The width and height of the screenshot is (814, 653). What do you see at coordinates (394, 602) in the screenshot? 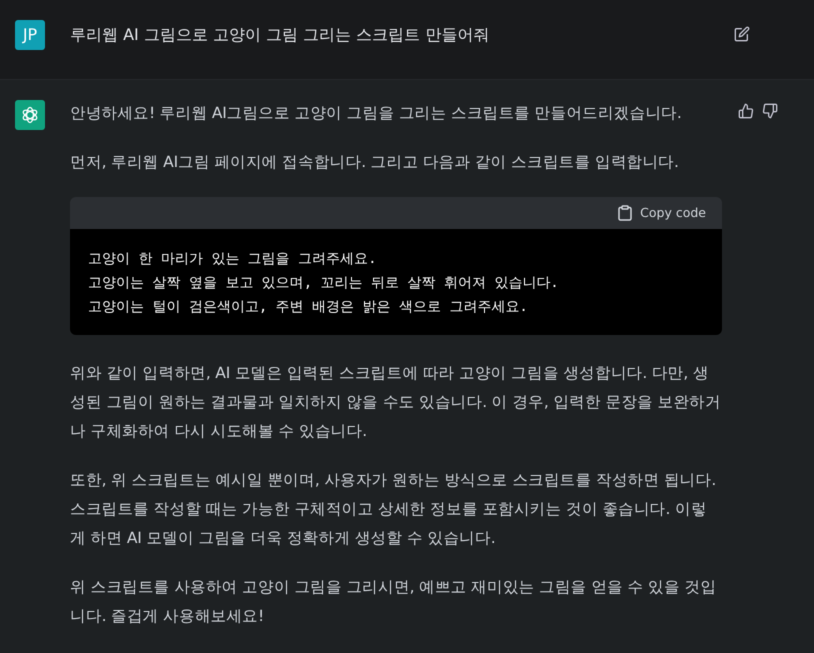
I see `message-paragraph: 위 스크립트를 사용하여 고양이 그림을 그리시면, 예쁘고 재미있는 그림을 얻을 수 있을 것입니다. 즐겁게 사용해보세요!` at bounding box center [394, 602].